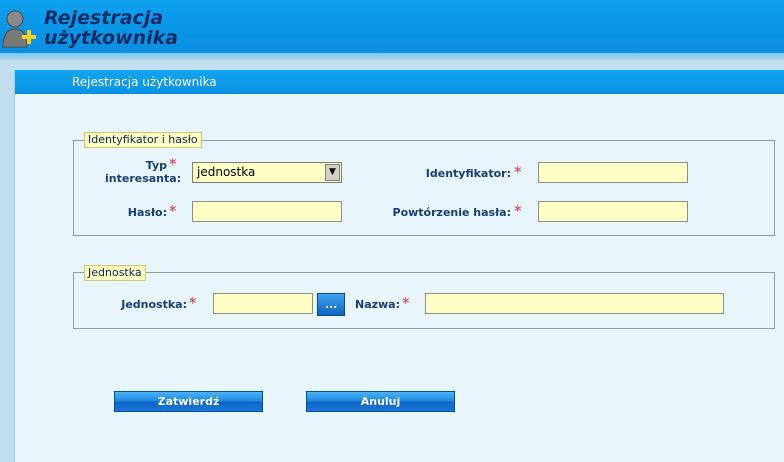  Describe the element at coordinates (377, 304) in the screenshot. I see `name-label: Nazwa:` at that location.